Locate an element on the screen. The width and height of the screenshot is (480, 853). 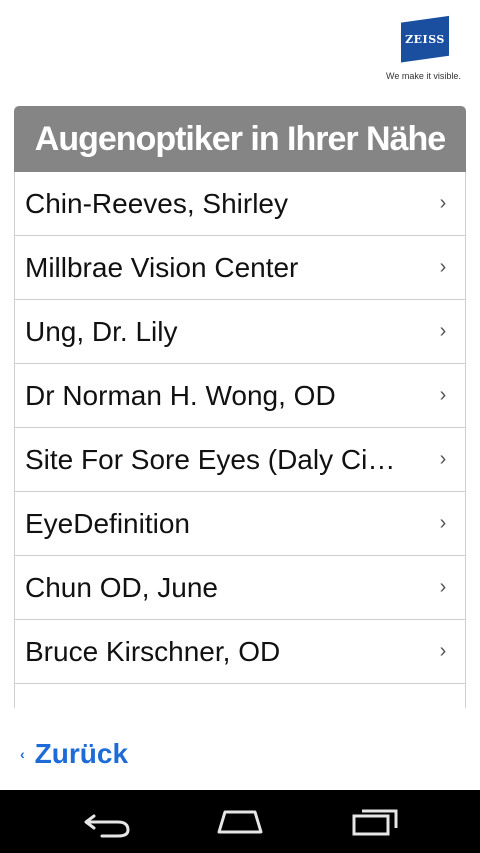
list-item-label: Chun OD, June is located at coordinates (121, 587).